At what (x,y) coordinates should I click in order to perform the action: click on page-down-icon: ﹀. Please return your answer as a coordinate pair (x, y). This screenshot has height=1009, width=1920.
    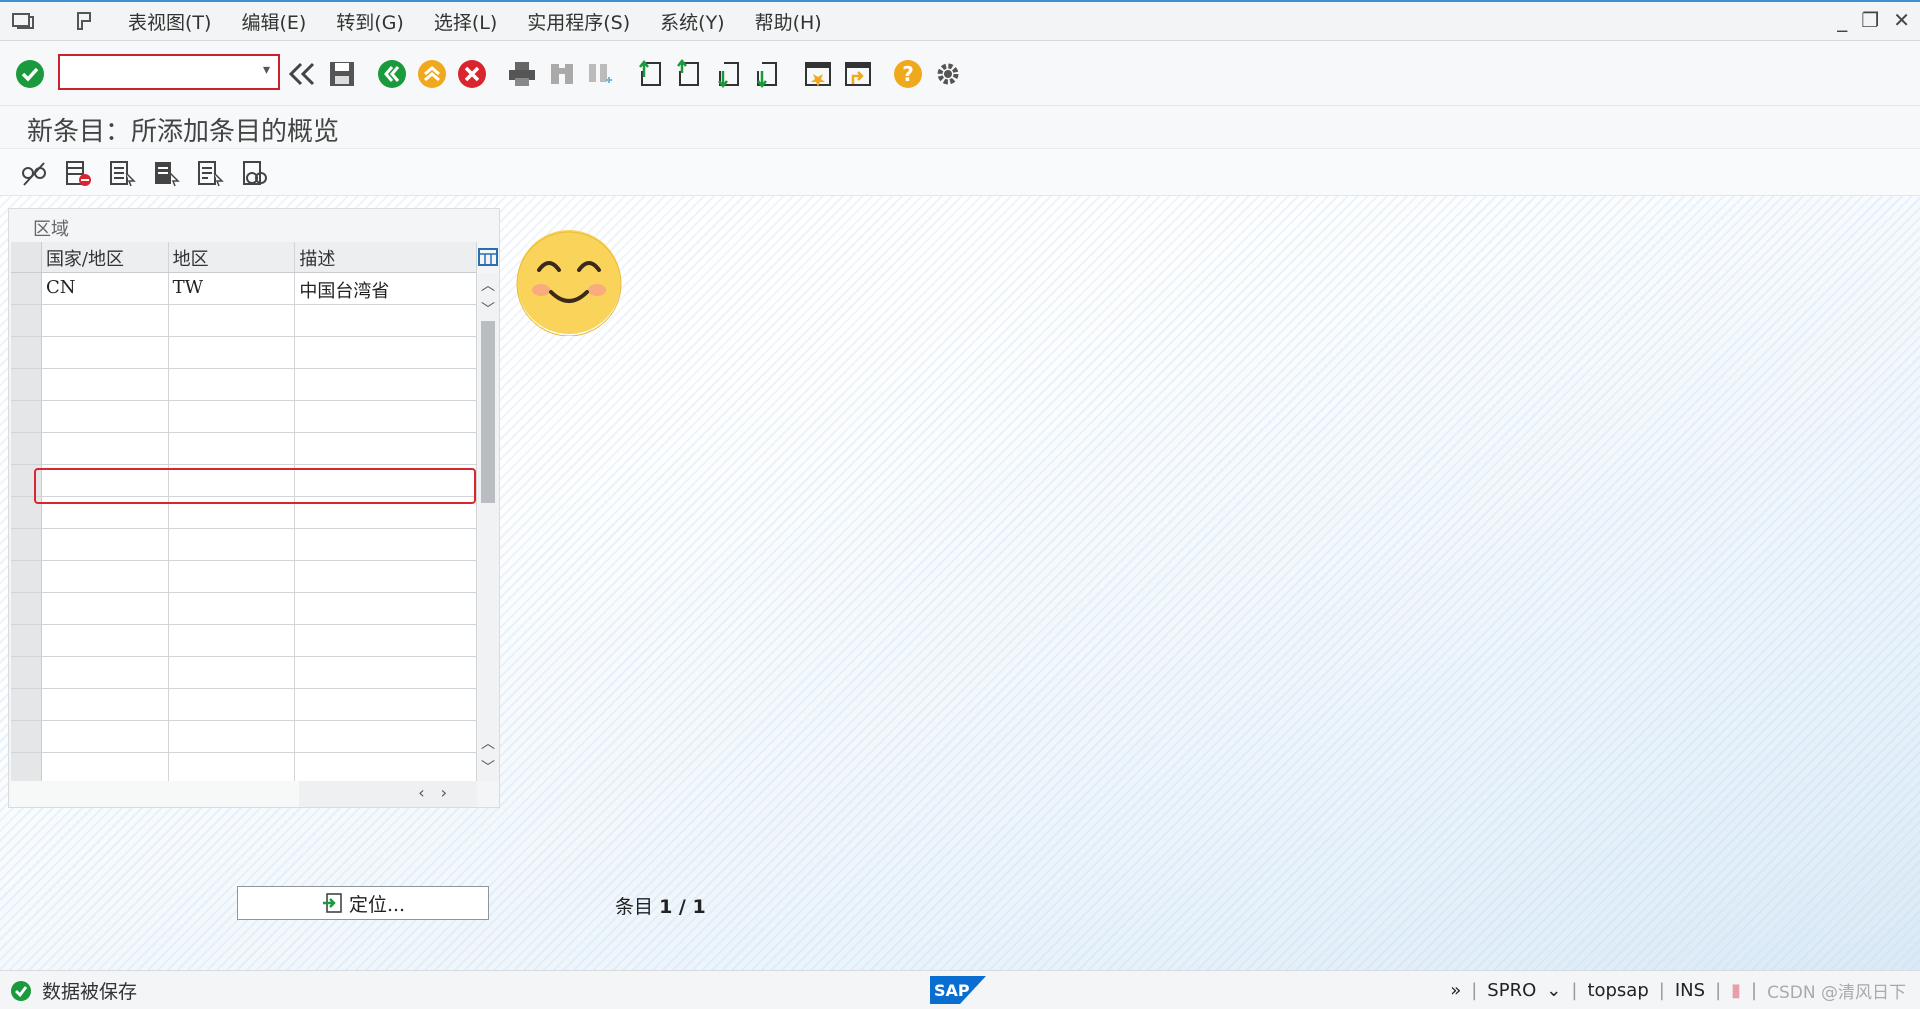
    Looking at the image, I should click on (488, 768).